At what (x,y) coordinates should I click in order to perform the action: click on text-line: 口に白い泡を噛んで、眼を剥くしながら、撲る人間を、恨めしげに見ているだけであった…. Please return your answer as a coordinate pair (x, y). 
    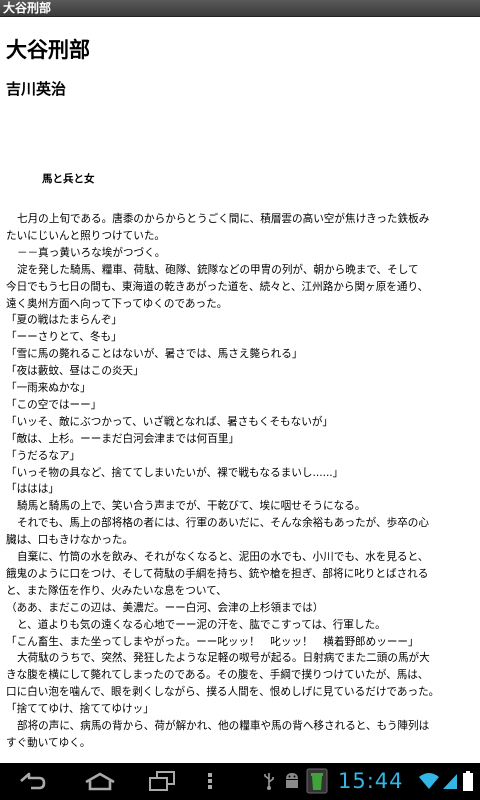
    Looking at the image, I should click on (223, 692).